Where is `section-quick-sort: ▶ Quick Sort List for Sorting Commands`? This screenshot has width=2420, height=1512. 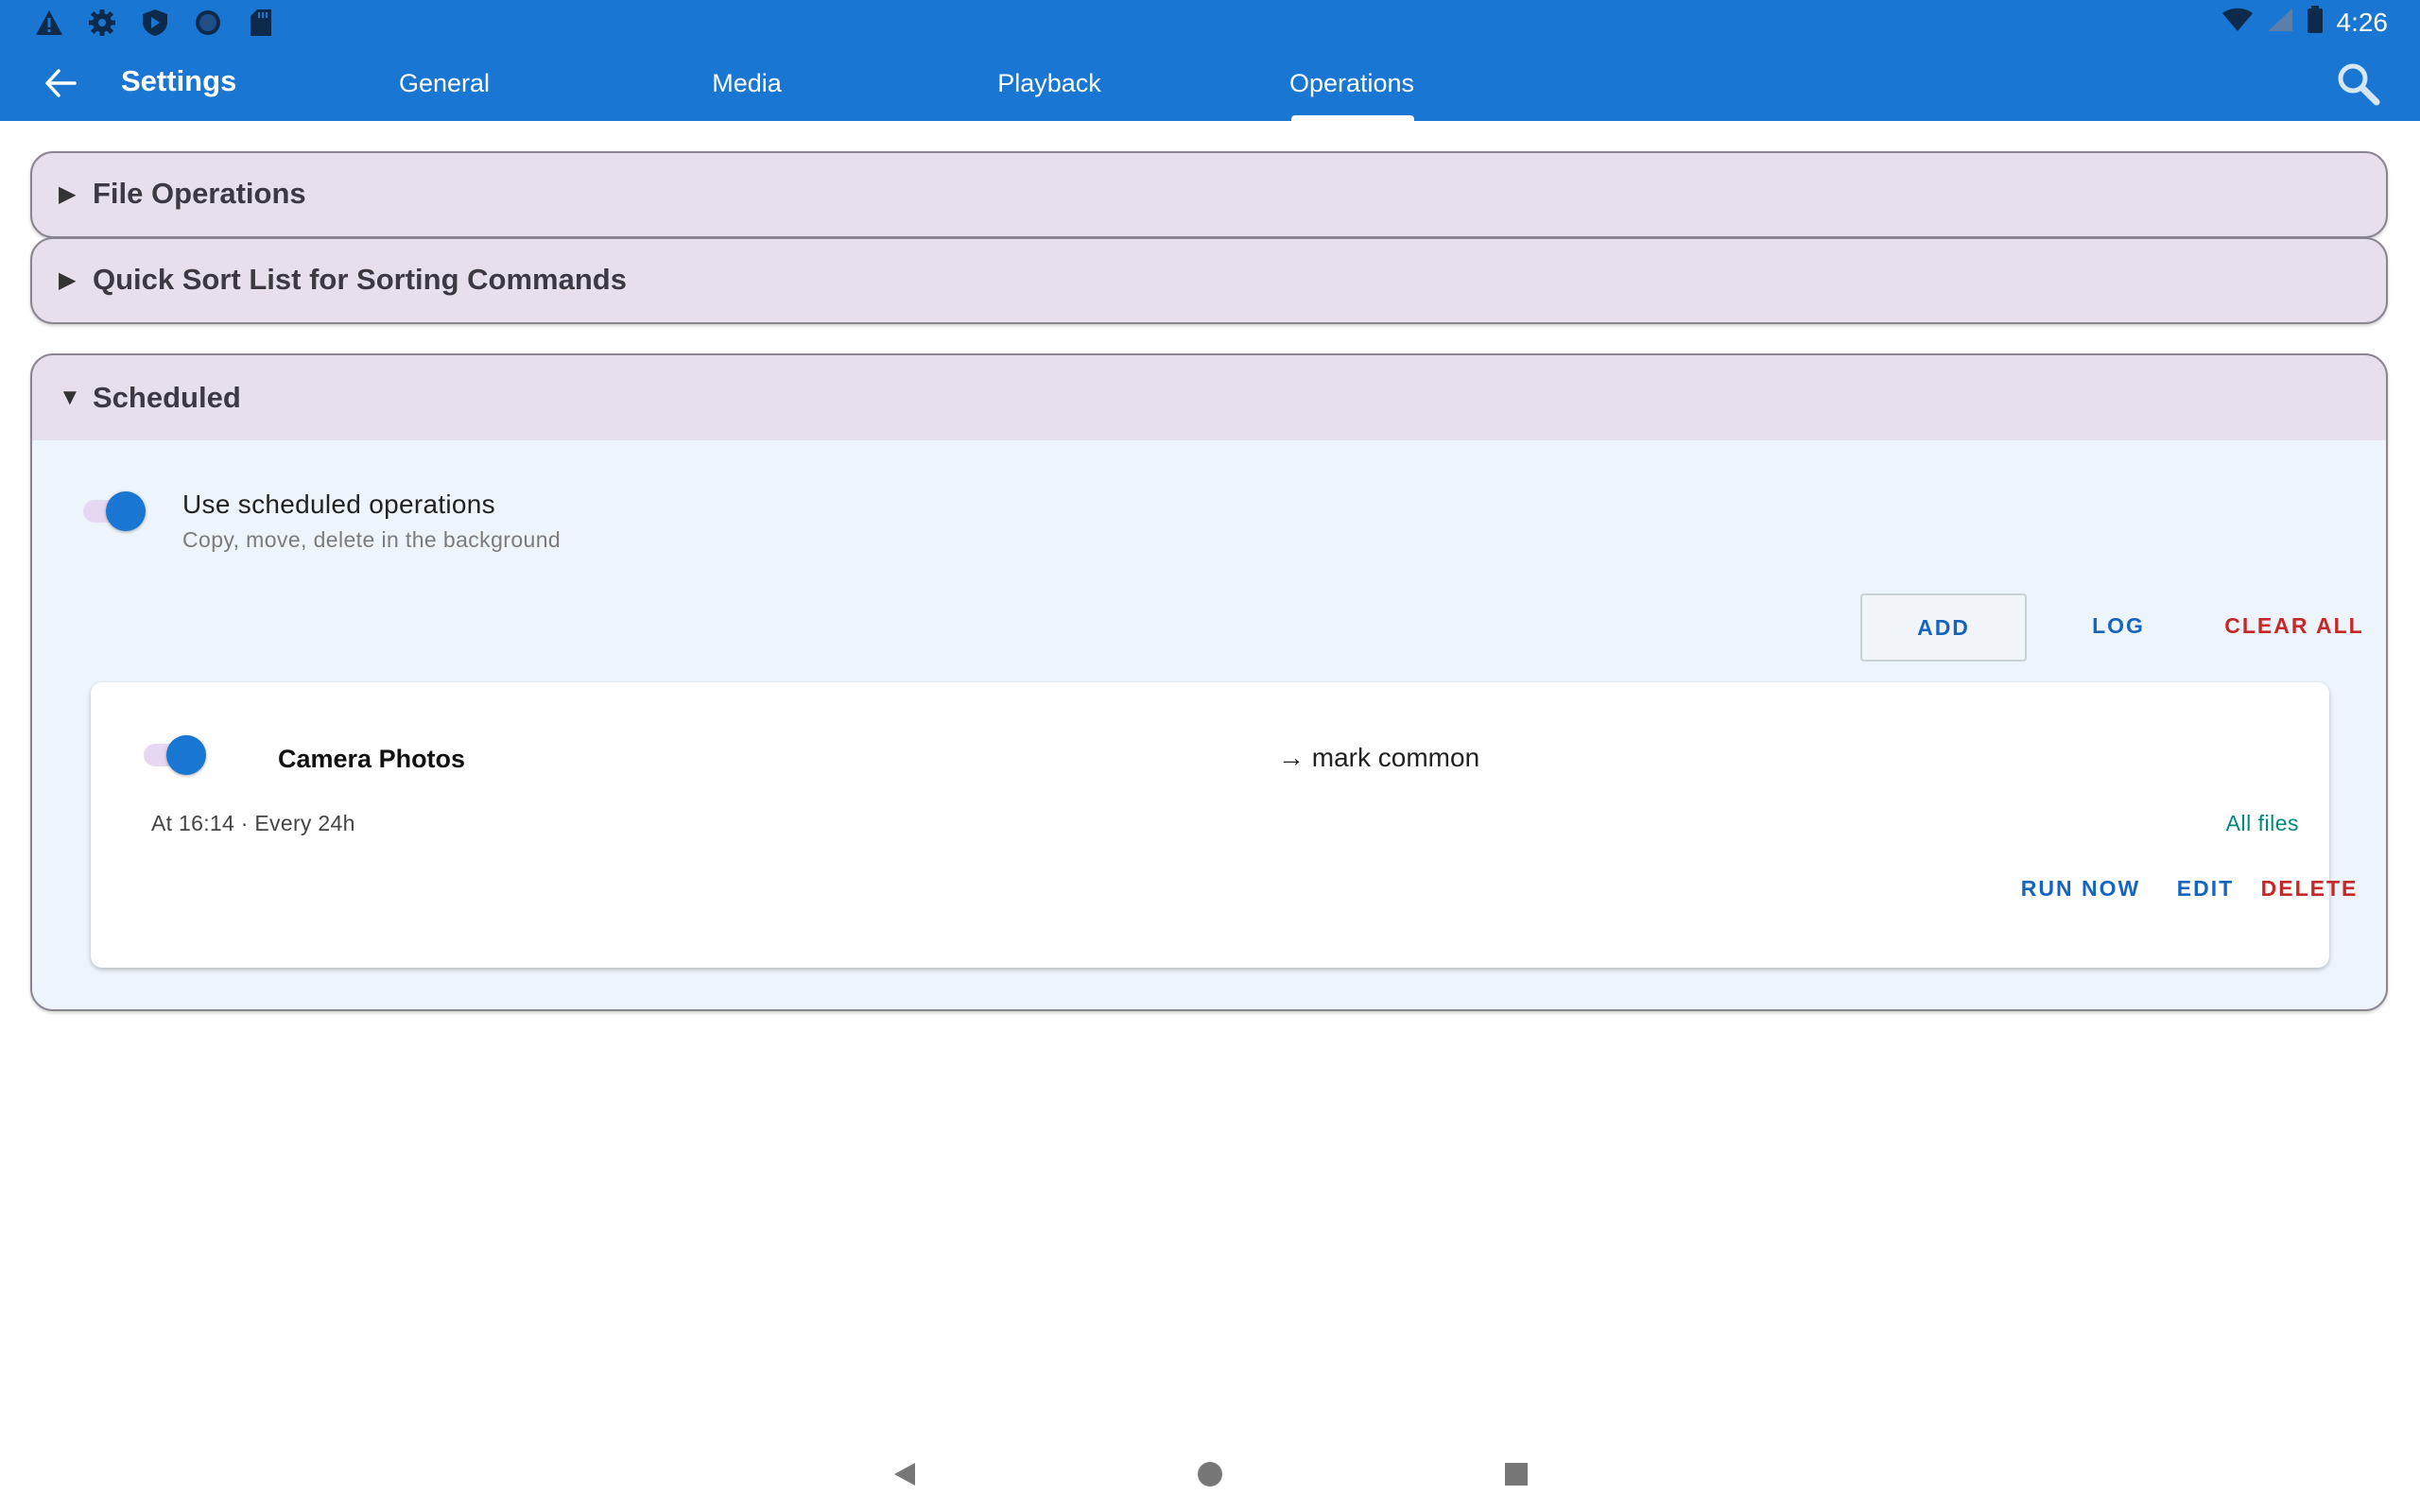
section-quick-sort: ▶ Quick Sort List for Sorting Commands is located at coordinates (1209, 280).